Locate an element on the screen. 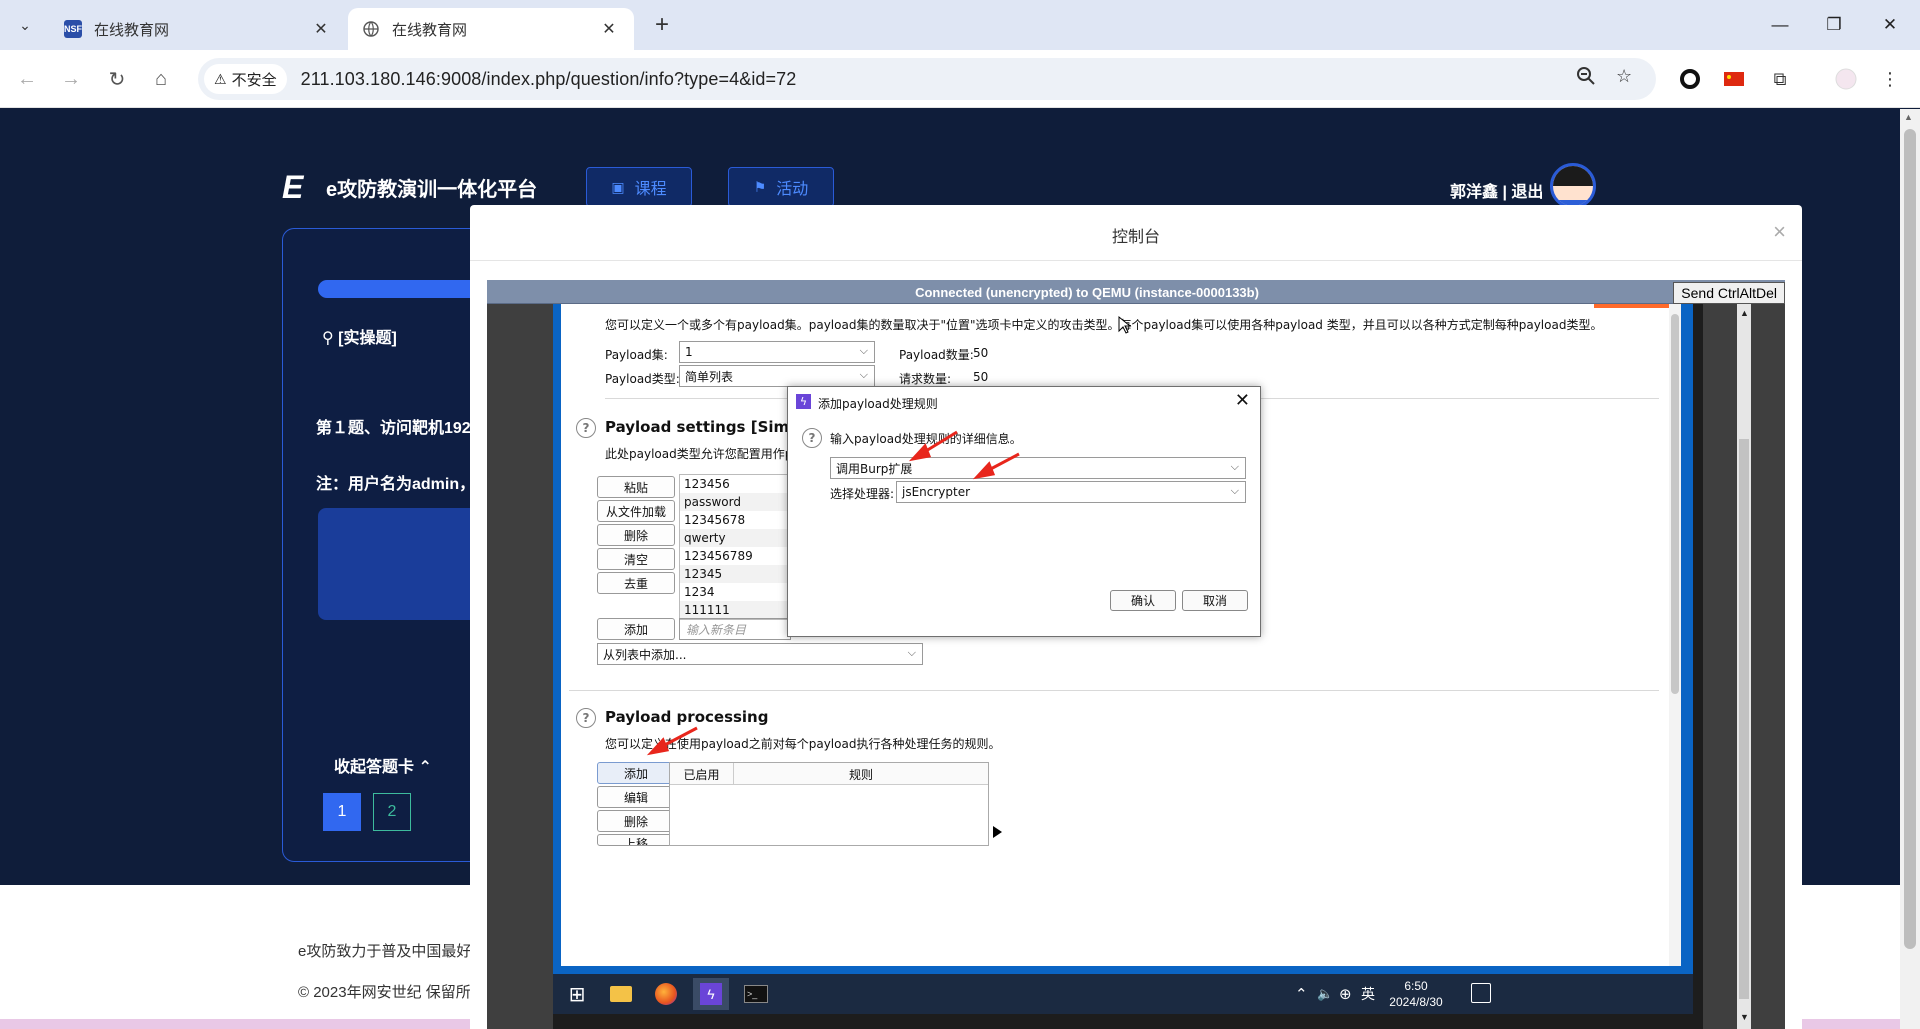 The width and height of the screenshot is (1920, 1029). browser-menu-icon: ⋮ is located at coordinates (1890, 79).